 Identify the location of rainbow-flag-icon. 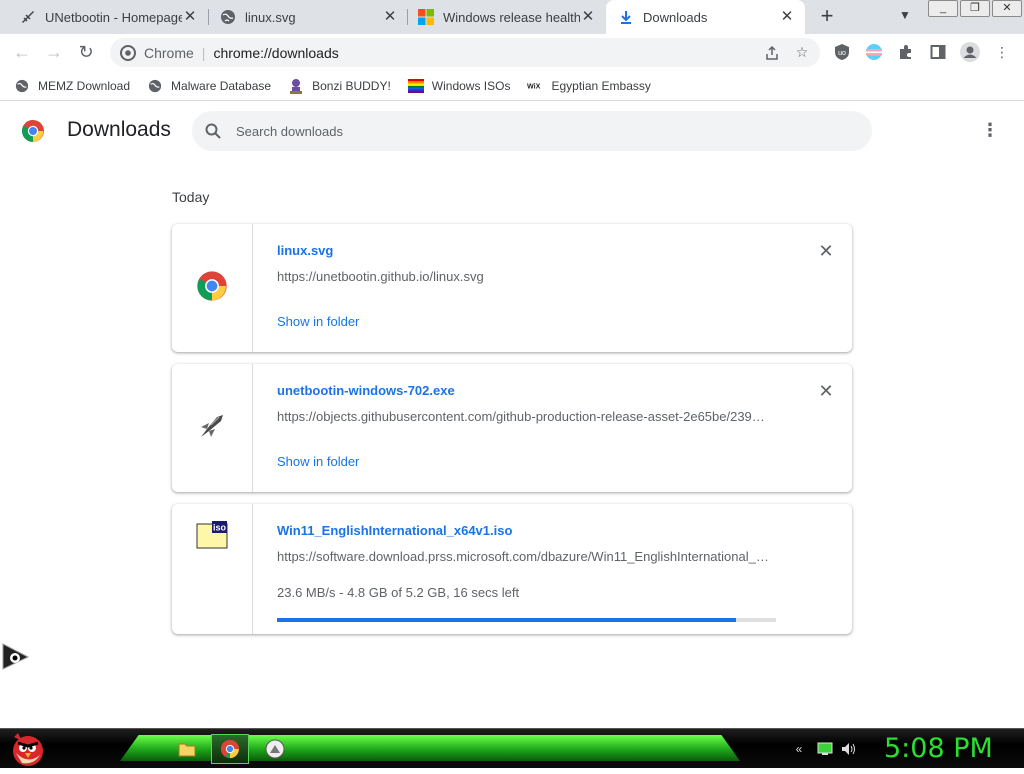
(415, 86).